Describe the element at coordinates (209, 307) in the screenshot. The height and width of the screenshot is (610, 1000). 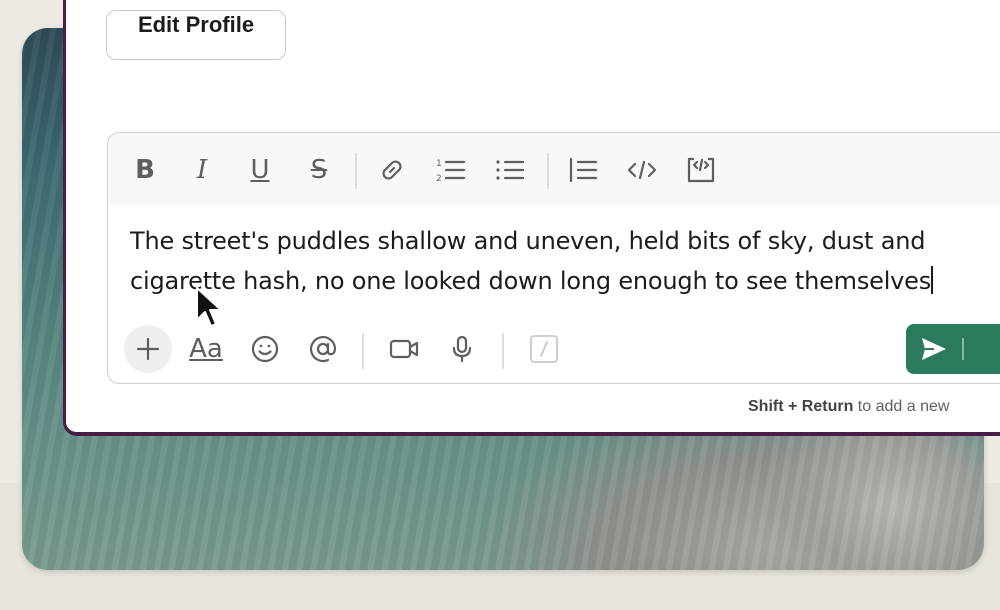
I see `mouse-pointer-icon` at that location.